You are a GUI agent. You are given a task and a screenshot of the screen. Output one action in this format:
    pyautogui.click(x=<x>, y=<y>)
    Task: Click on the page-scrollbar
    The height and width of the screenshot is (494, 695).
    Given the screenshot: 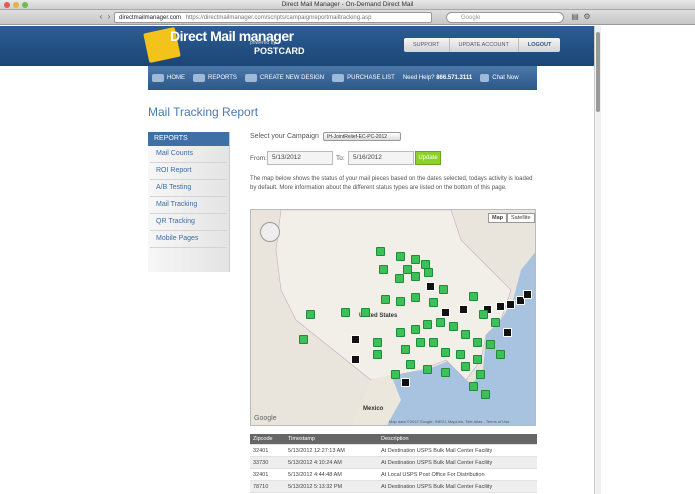 What is the action you would take?
    pyautogui.click(x=597, y=260)
    